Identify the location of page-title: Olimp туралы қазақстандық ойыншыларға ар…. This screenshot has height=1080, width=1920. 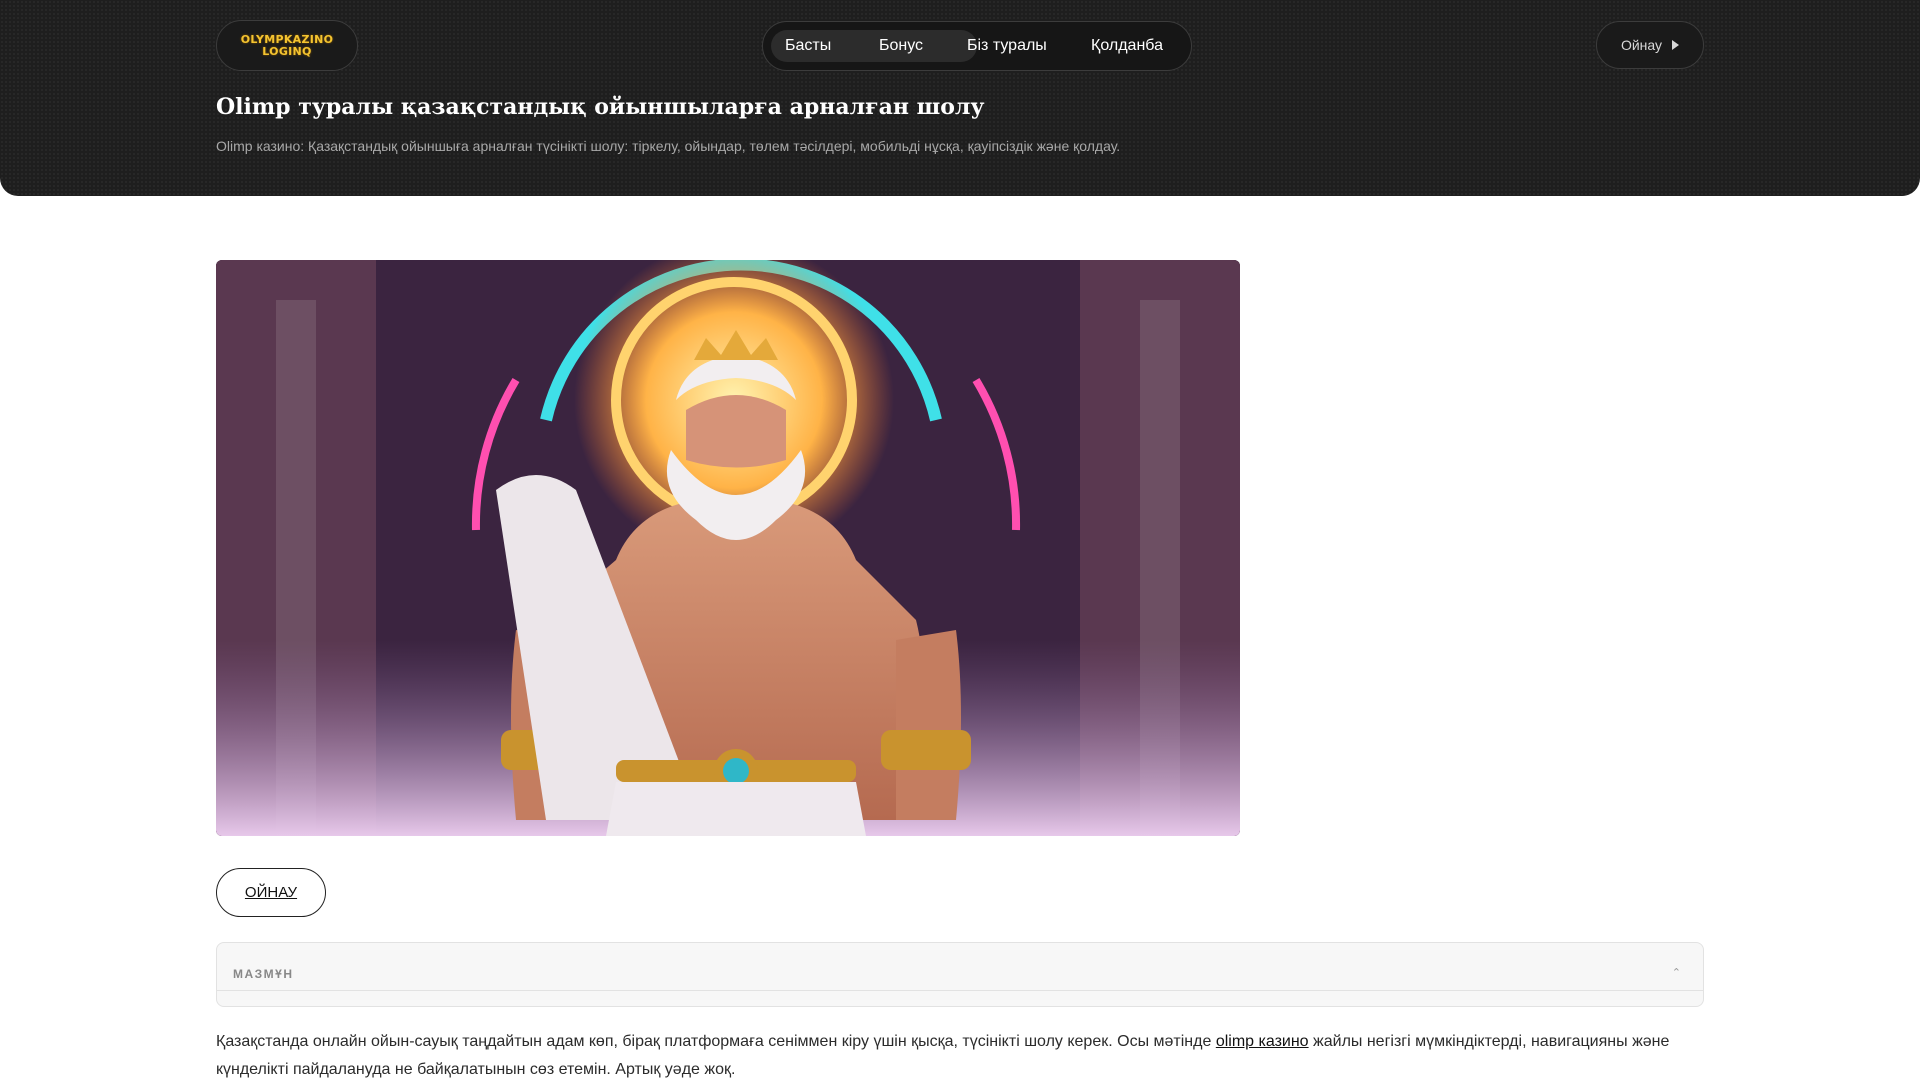
(600, 107).